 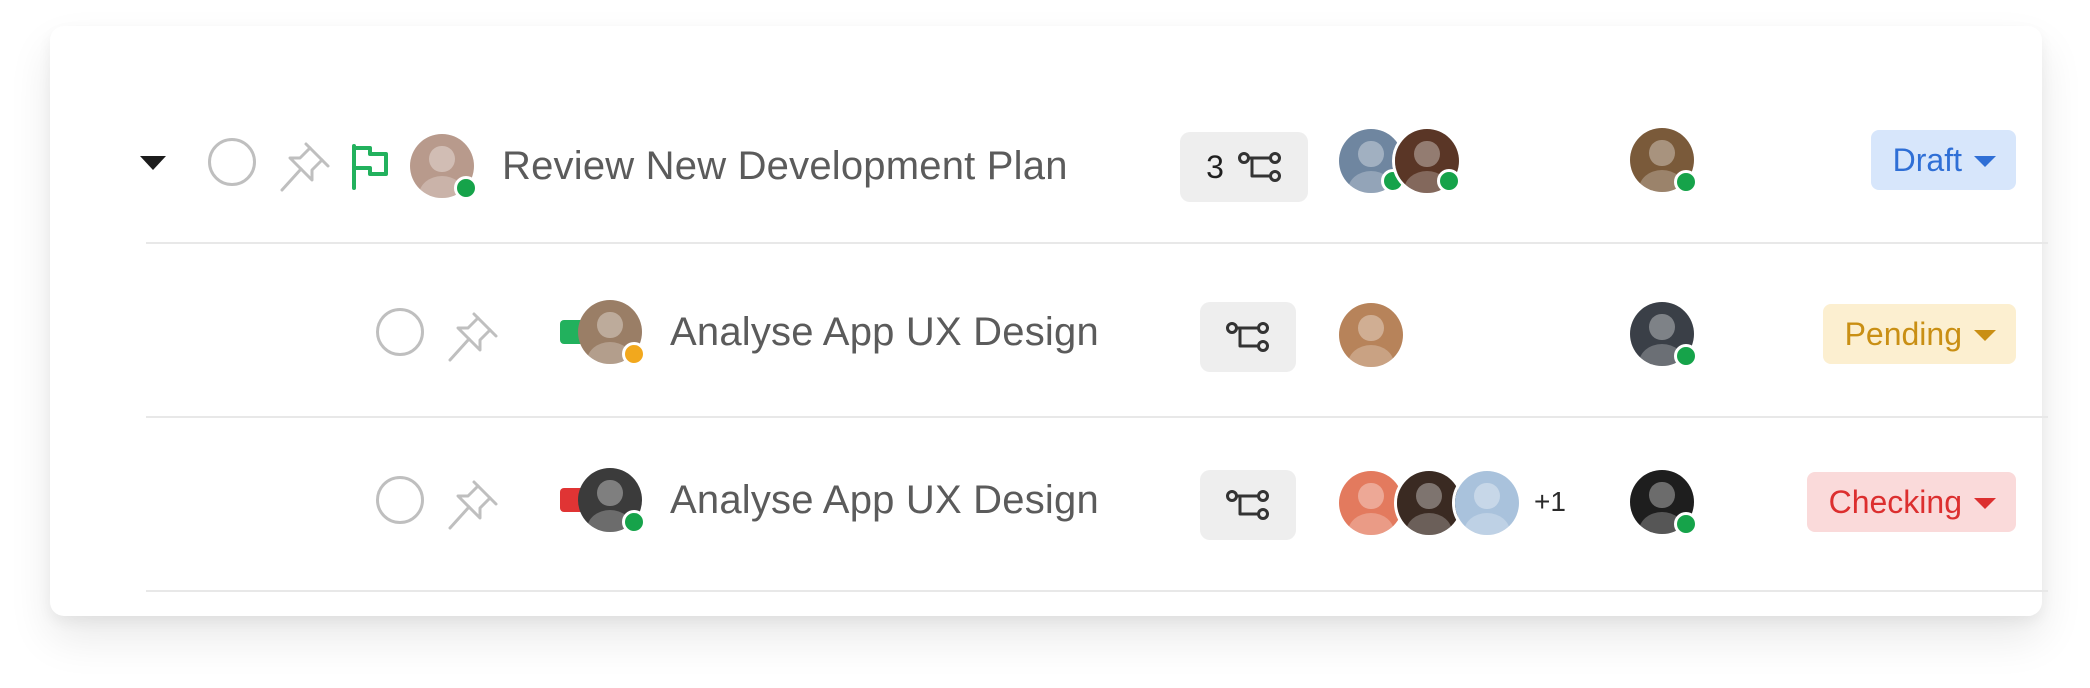 I want to click on status-label: Checking, so click(x=1895, y=501).